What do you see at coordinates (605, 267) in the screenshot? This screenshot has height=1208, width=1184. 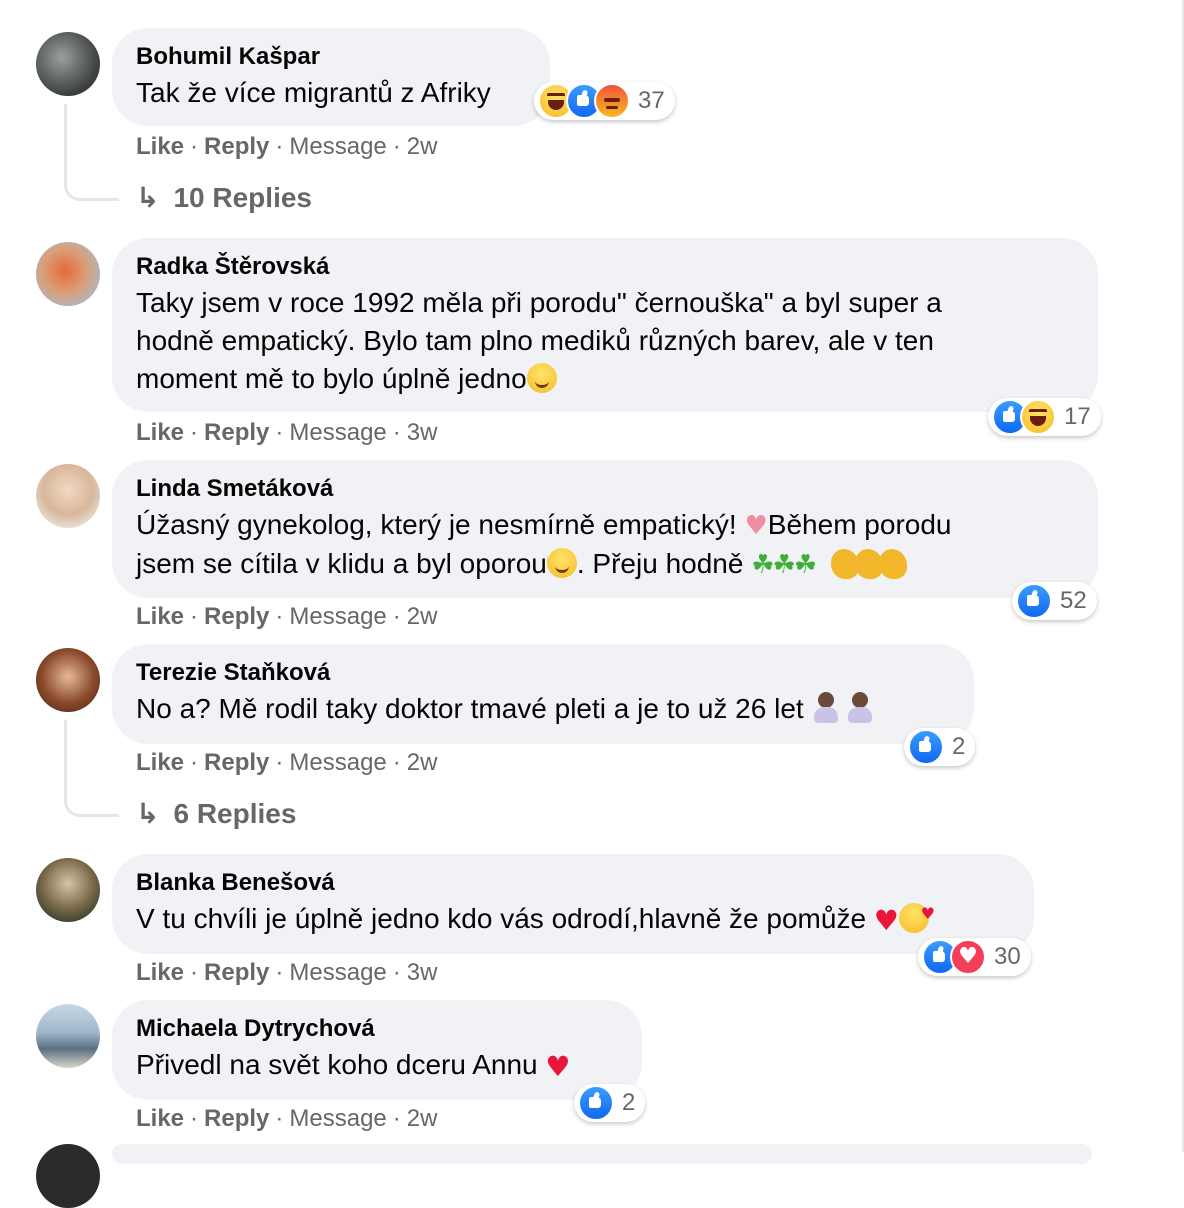 I see `comment-author: Radka Štěrovská` at bounding box center [605, 267].